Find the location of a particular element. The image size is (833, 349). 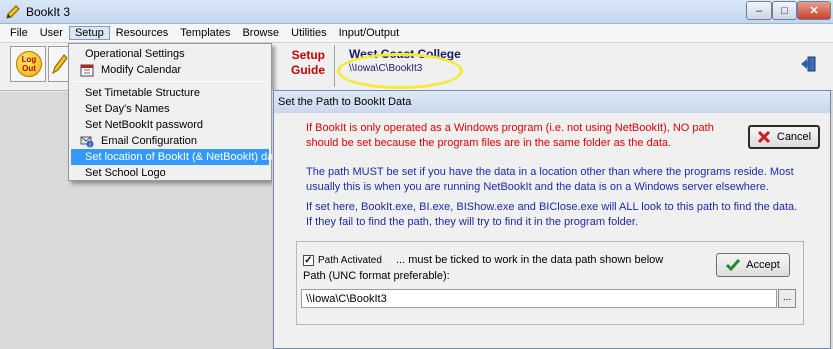

highlight-ellipse is located at coordinates (400, 71).